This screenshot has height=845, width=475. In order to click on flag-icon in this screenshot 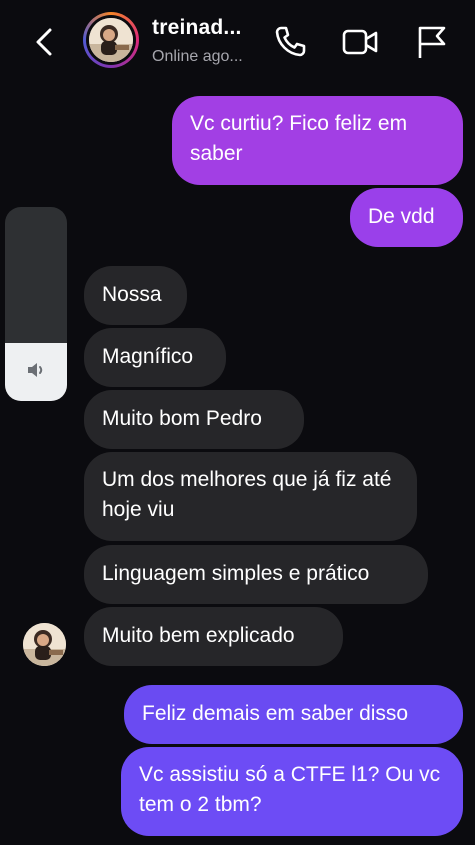, I will do `click(432, 42)`.